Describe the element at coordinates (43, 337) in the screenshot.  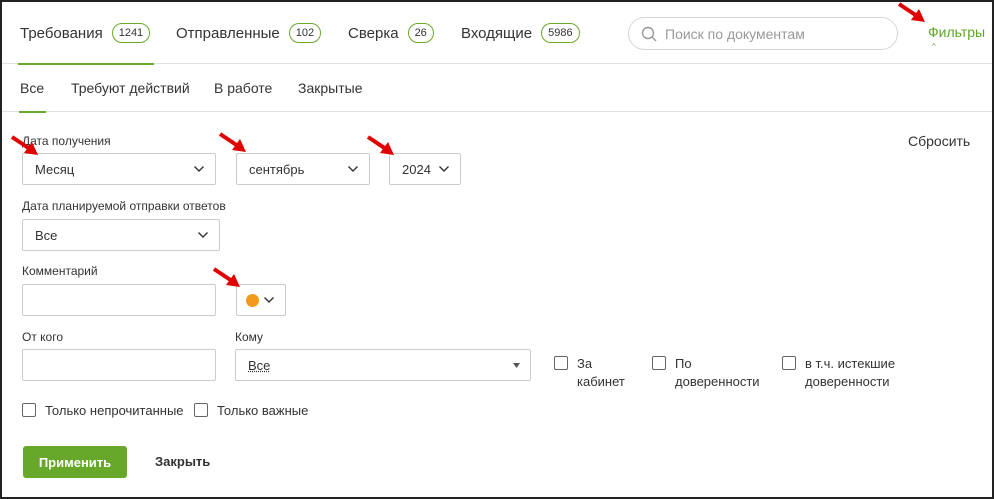
I see `from-label: От кого` at that location.